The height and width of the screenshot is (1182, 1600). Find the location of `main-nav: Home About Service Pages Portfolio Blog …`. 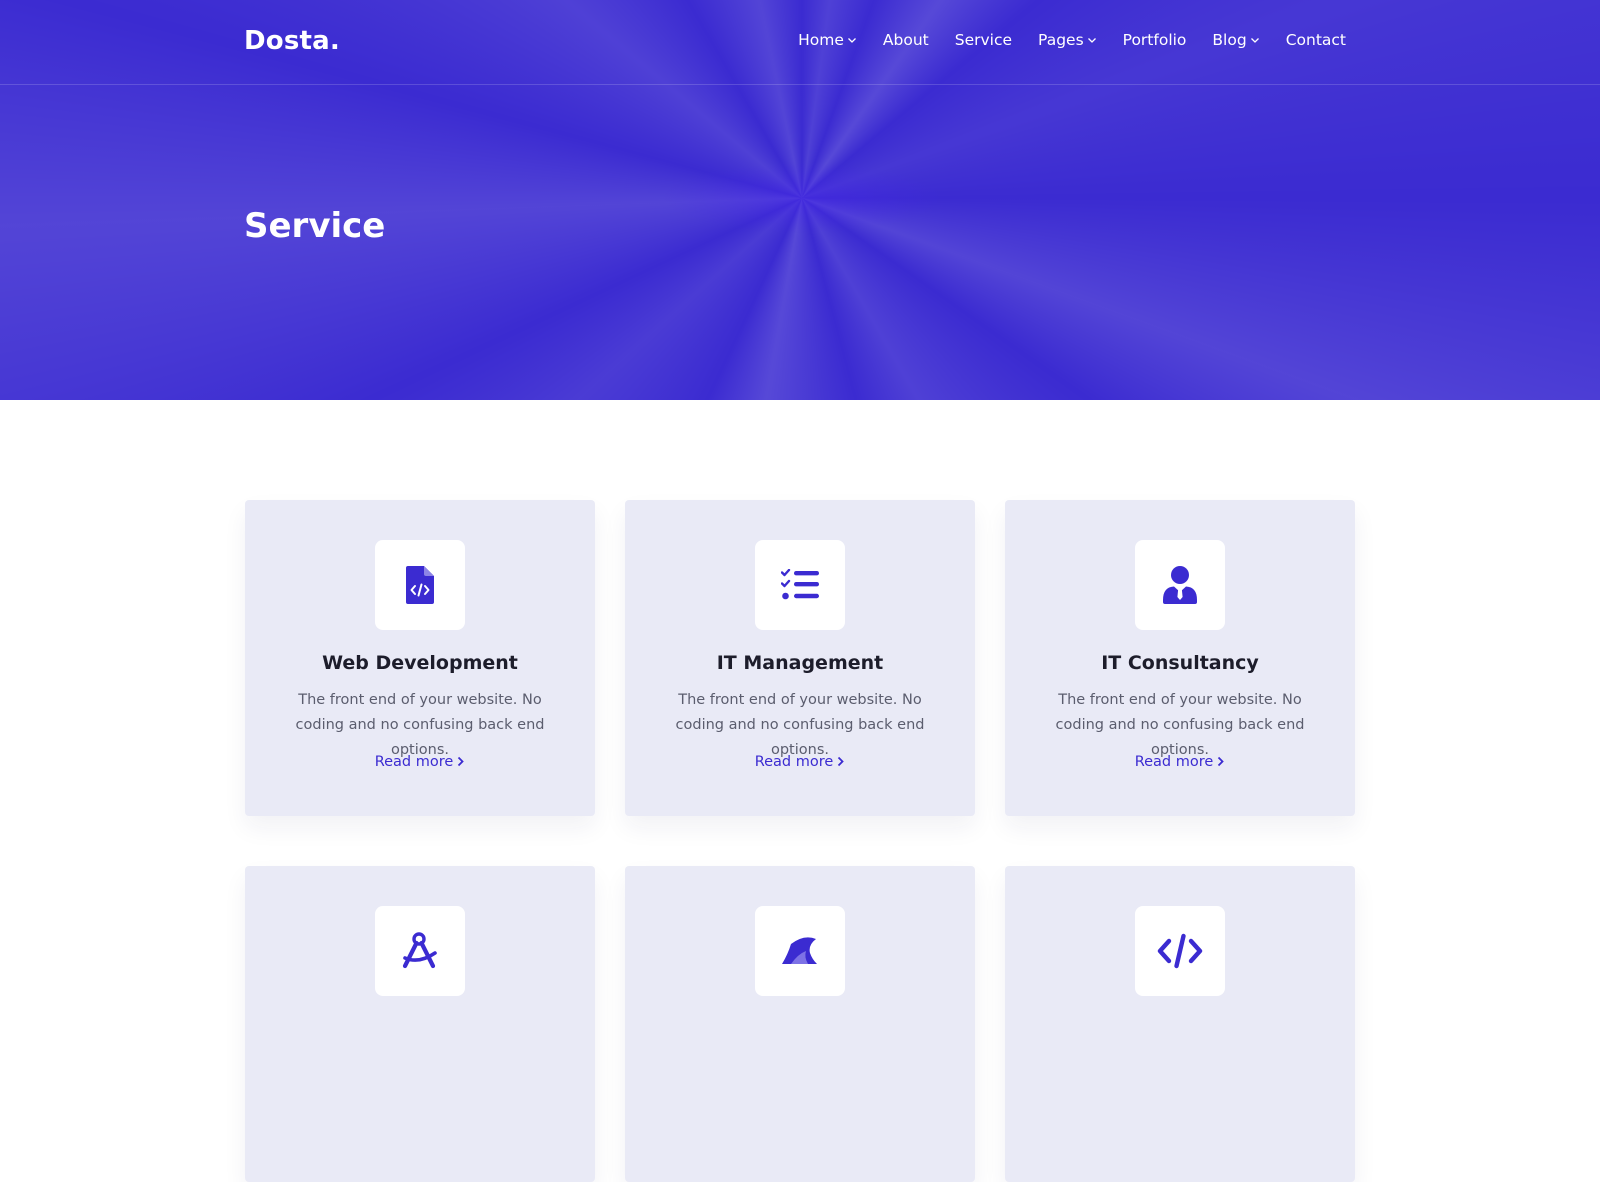

main-nav: Home About Service Pages Portfolio Blog … is located at coordinates (1072, 40).